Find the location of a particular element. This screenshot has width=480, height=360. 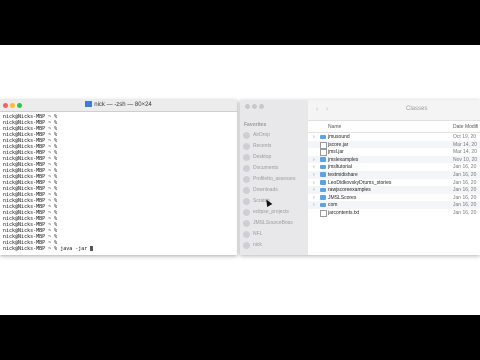

sidebar-item-label: Downloads is located at coordinates (265, 190).